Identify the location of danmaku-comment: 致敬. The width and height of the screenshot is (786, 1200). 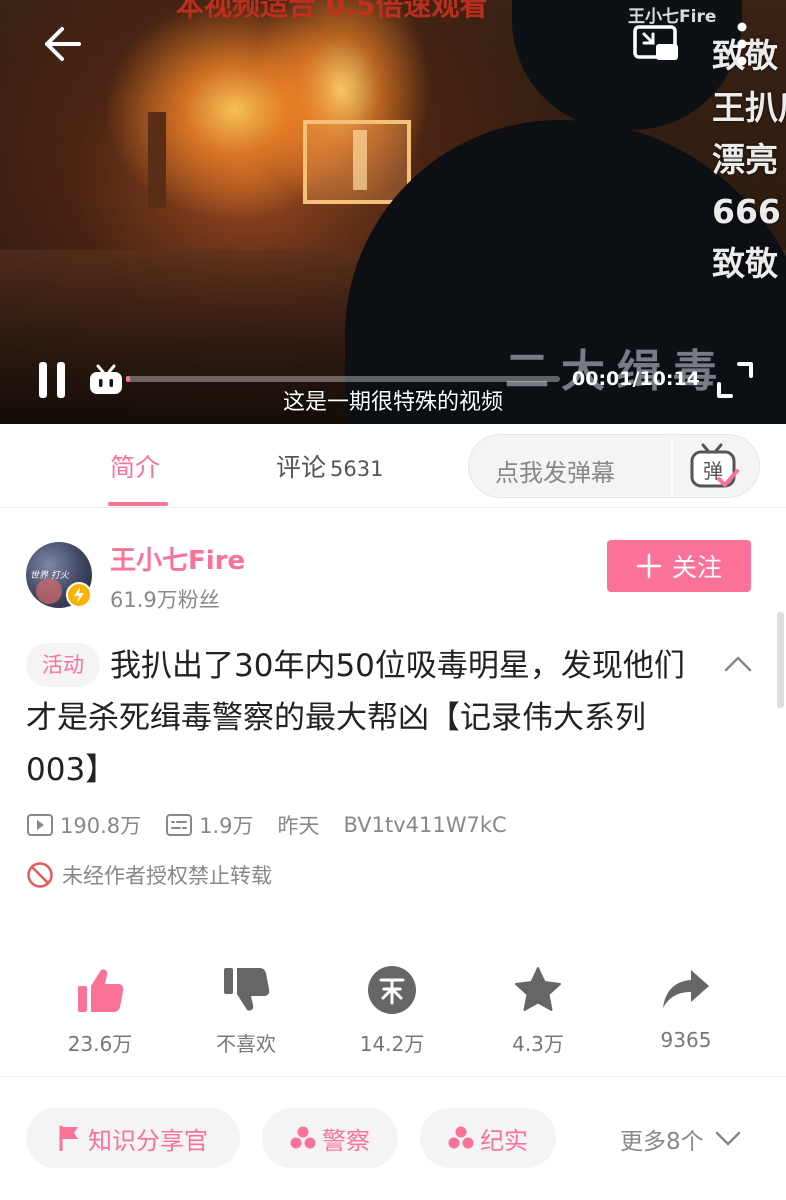
(745, 263).